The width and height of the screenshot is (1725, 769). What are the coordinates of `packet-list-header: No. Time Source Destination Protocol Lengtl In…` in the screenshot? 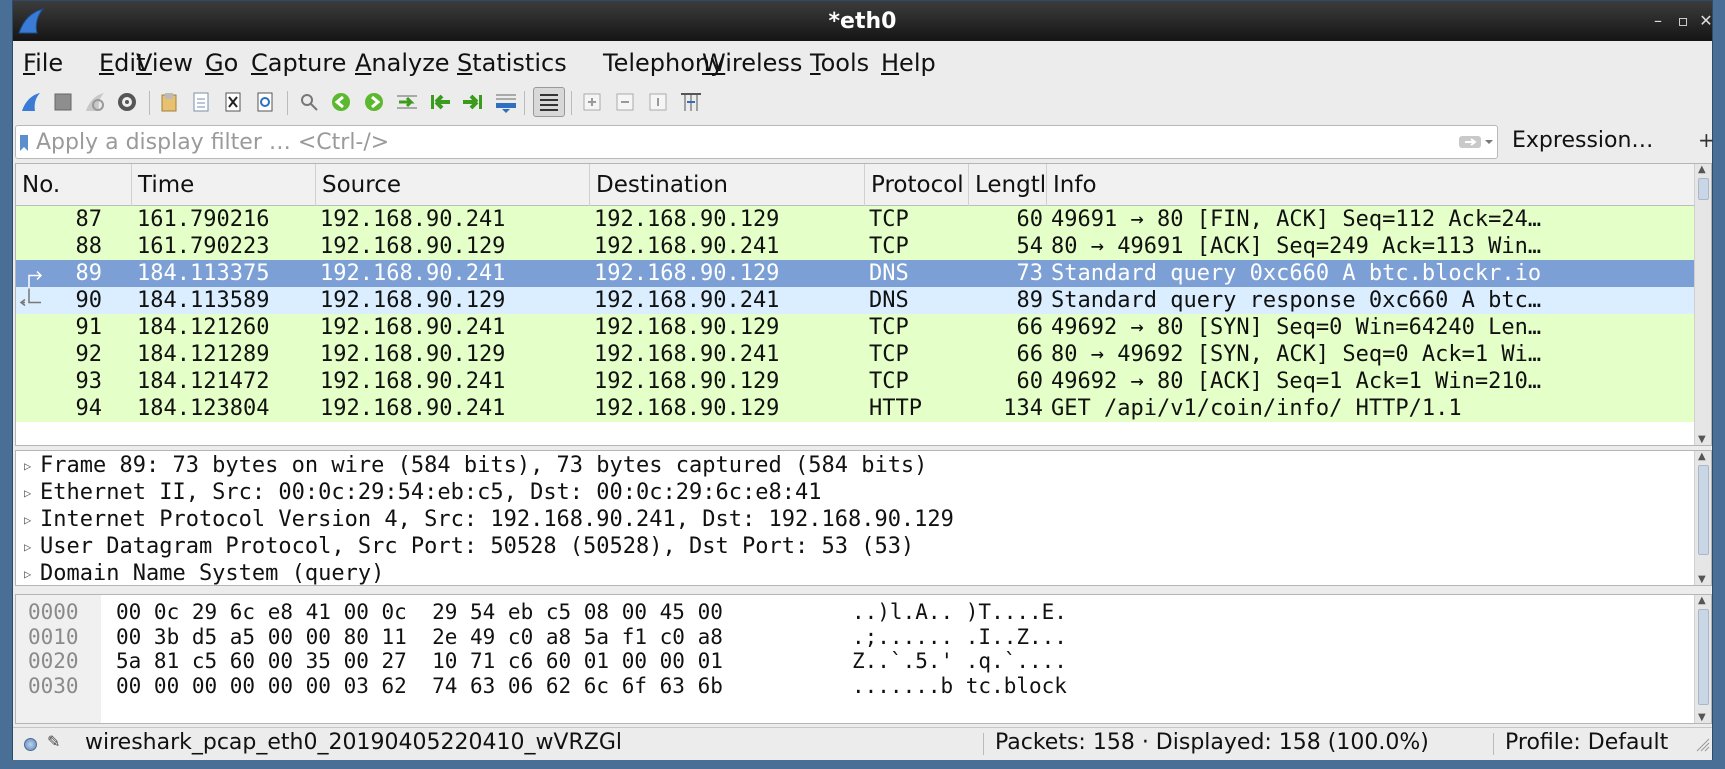 It's located at (856, 185).